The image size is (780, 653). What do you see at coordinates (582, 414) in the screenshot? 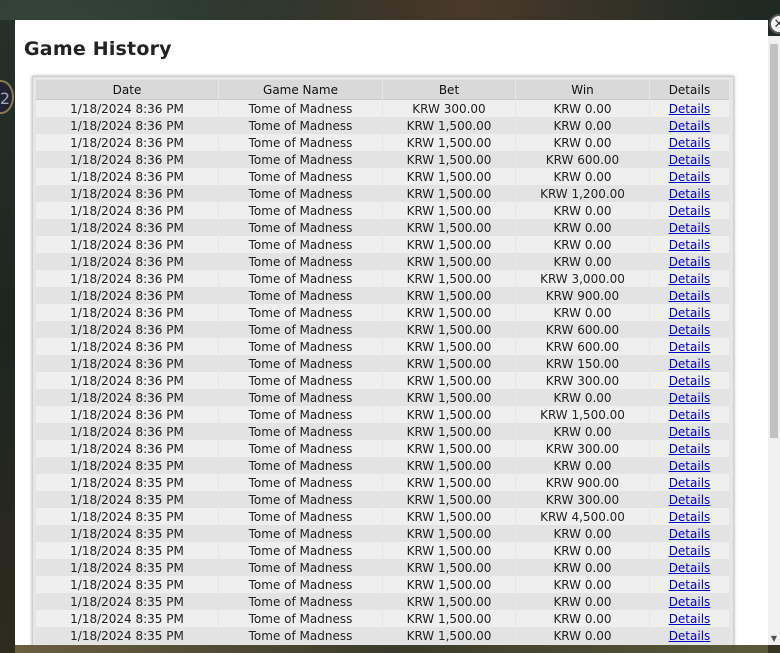
I see `cell-win: KRW 1,500.00` at bounding box center [582, 414].